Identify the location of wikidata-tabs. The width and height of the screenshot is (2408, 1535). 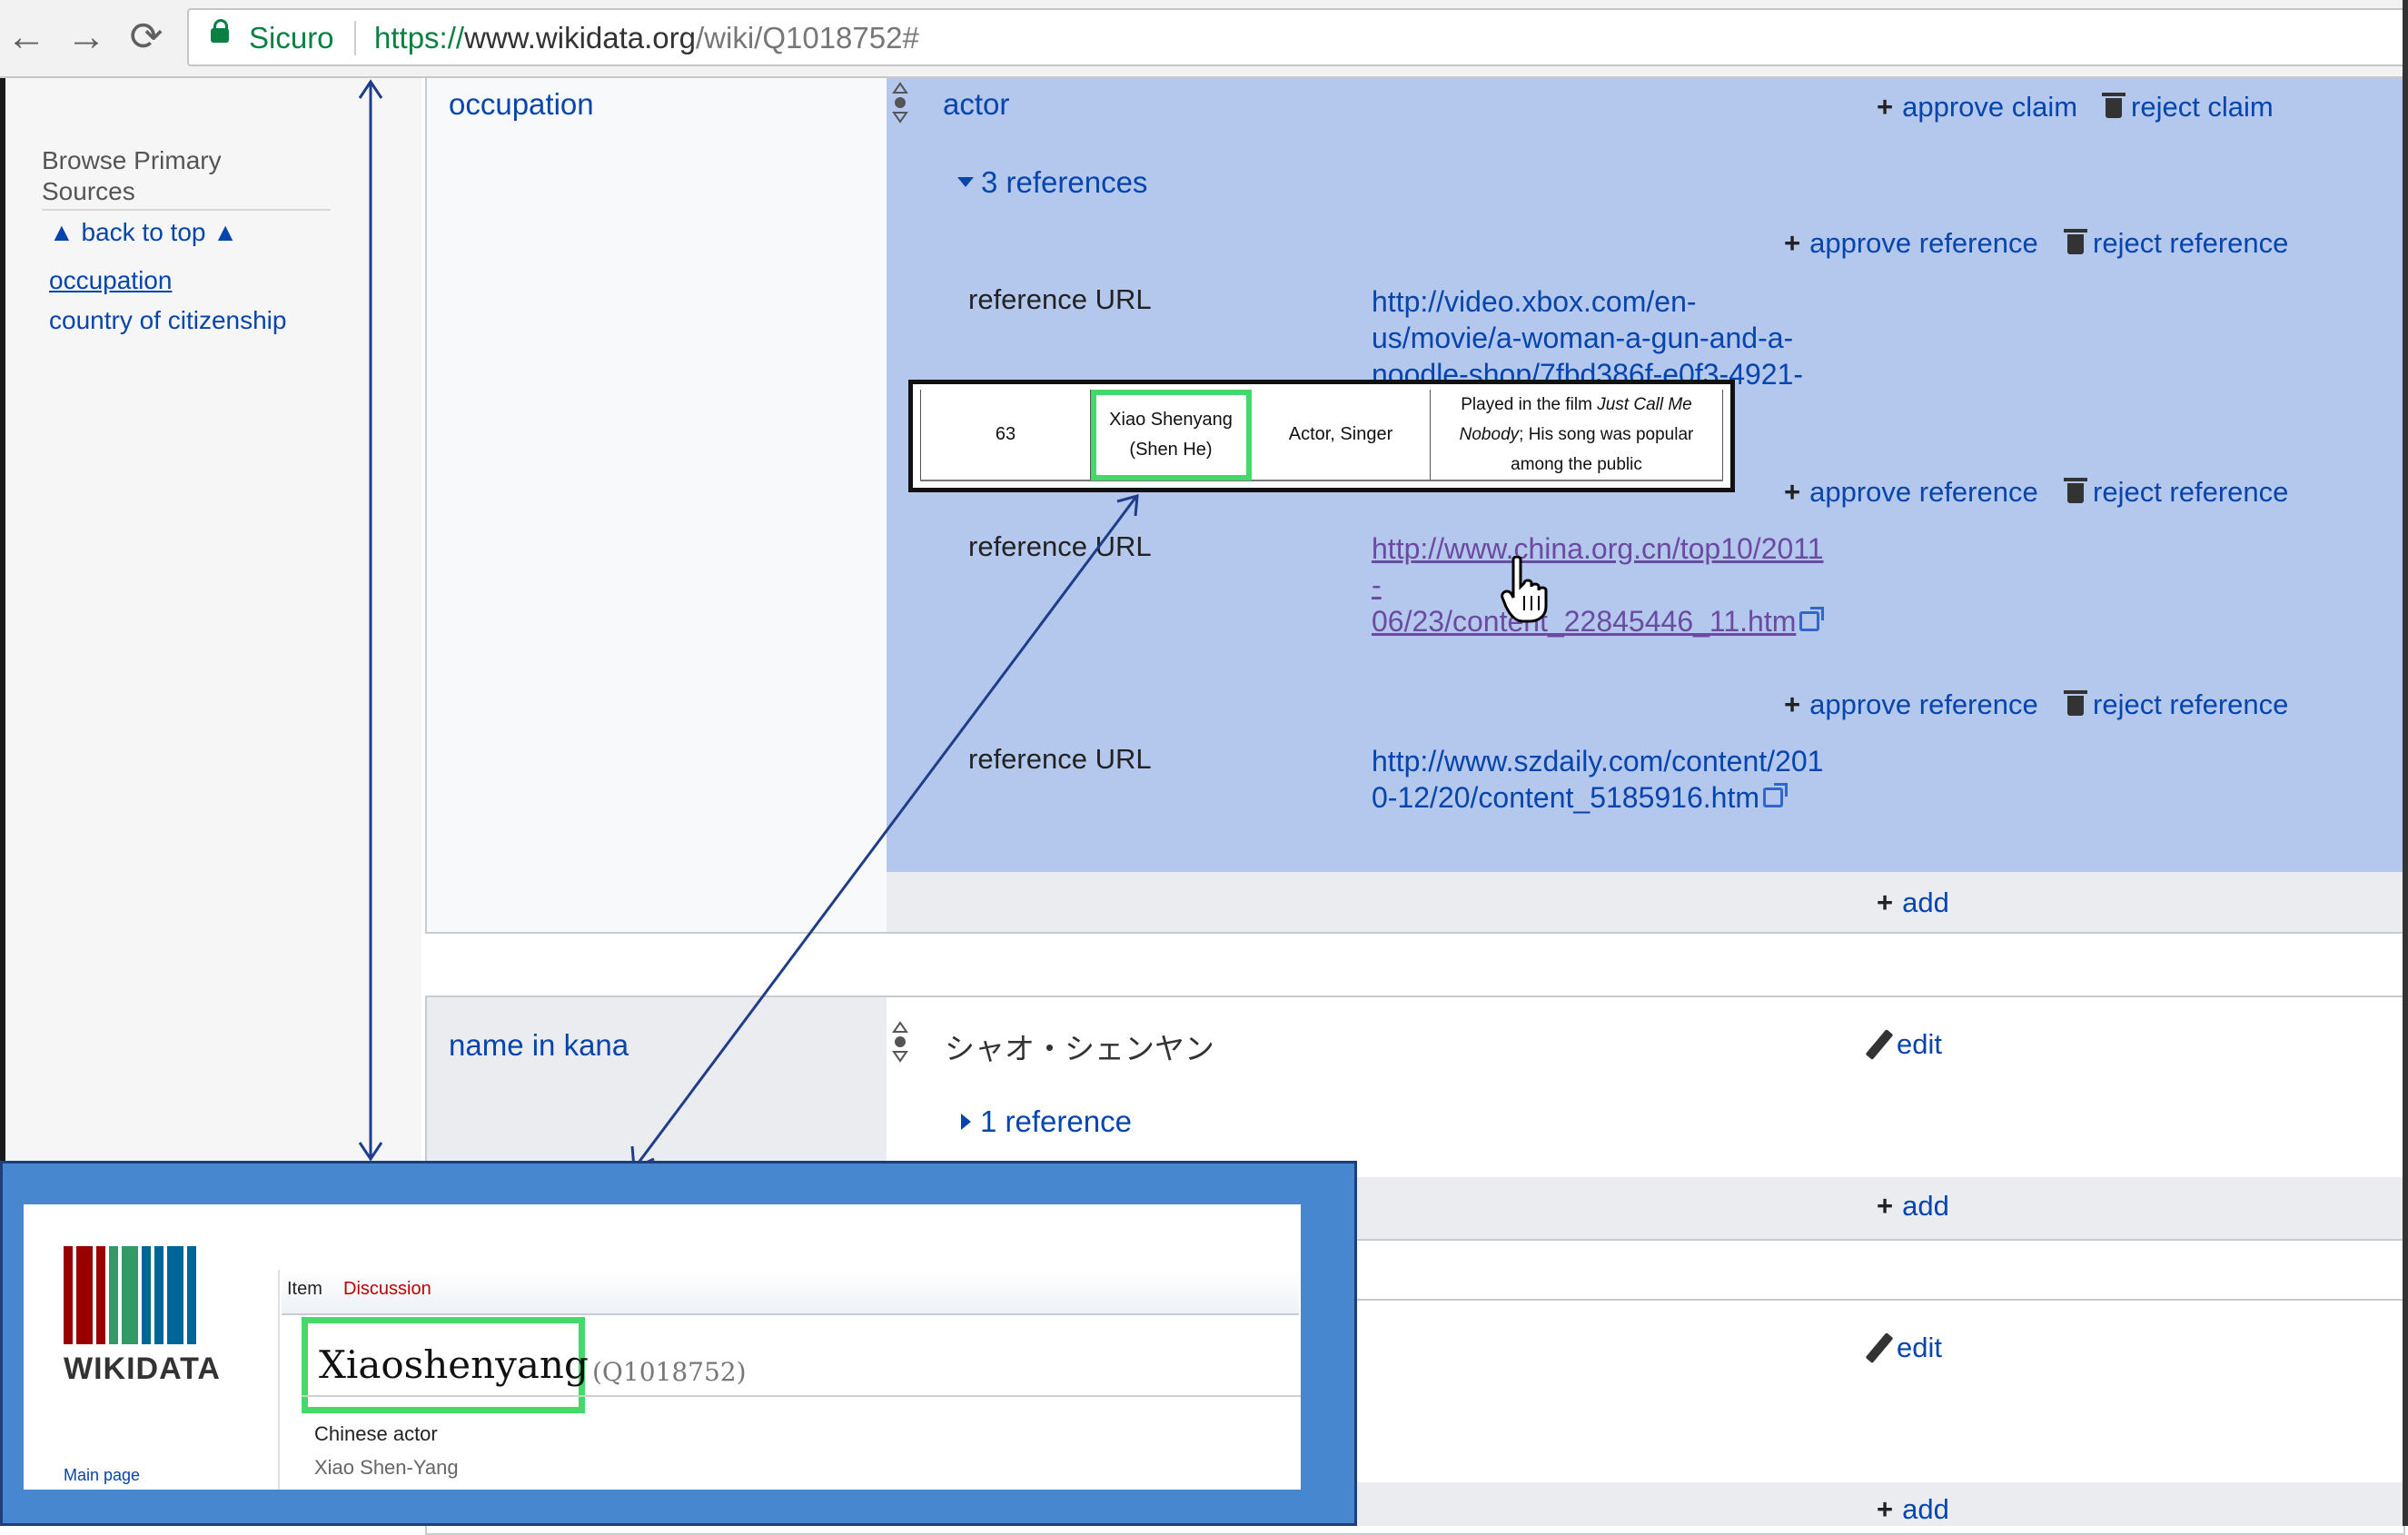
(790, 1292).